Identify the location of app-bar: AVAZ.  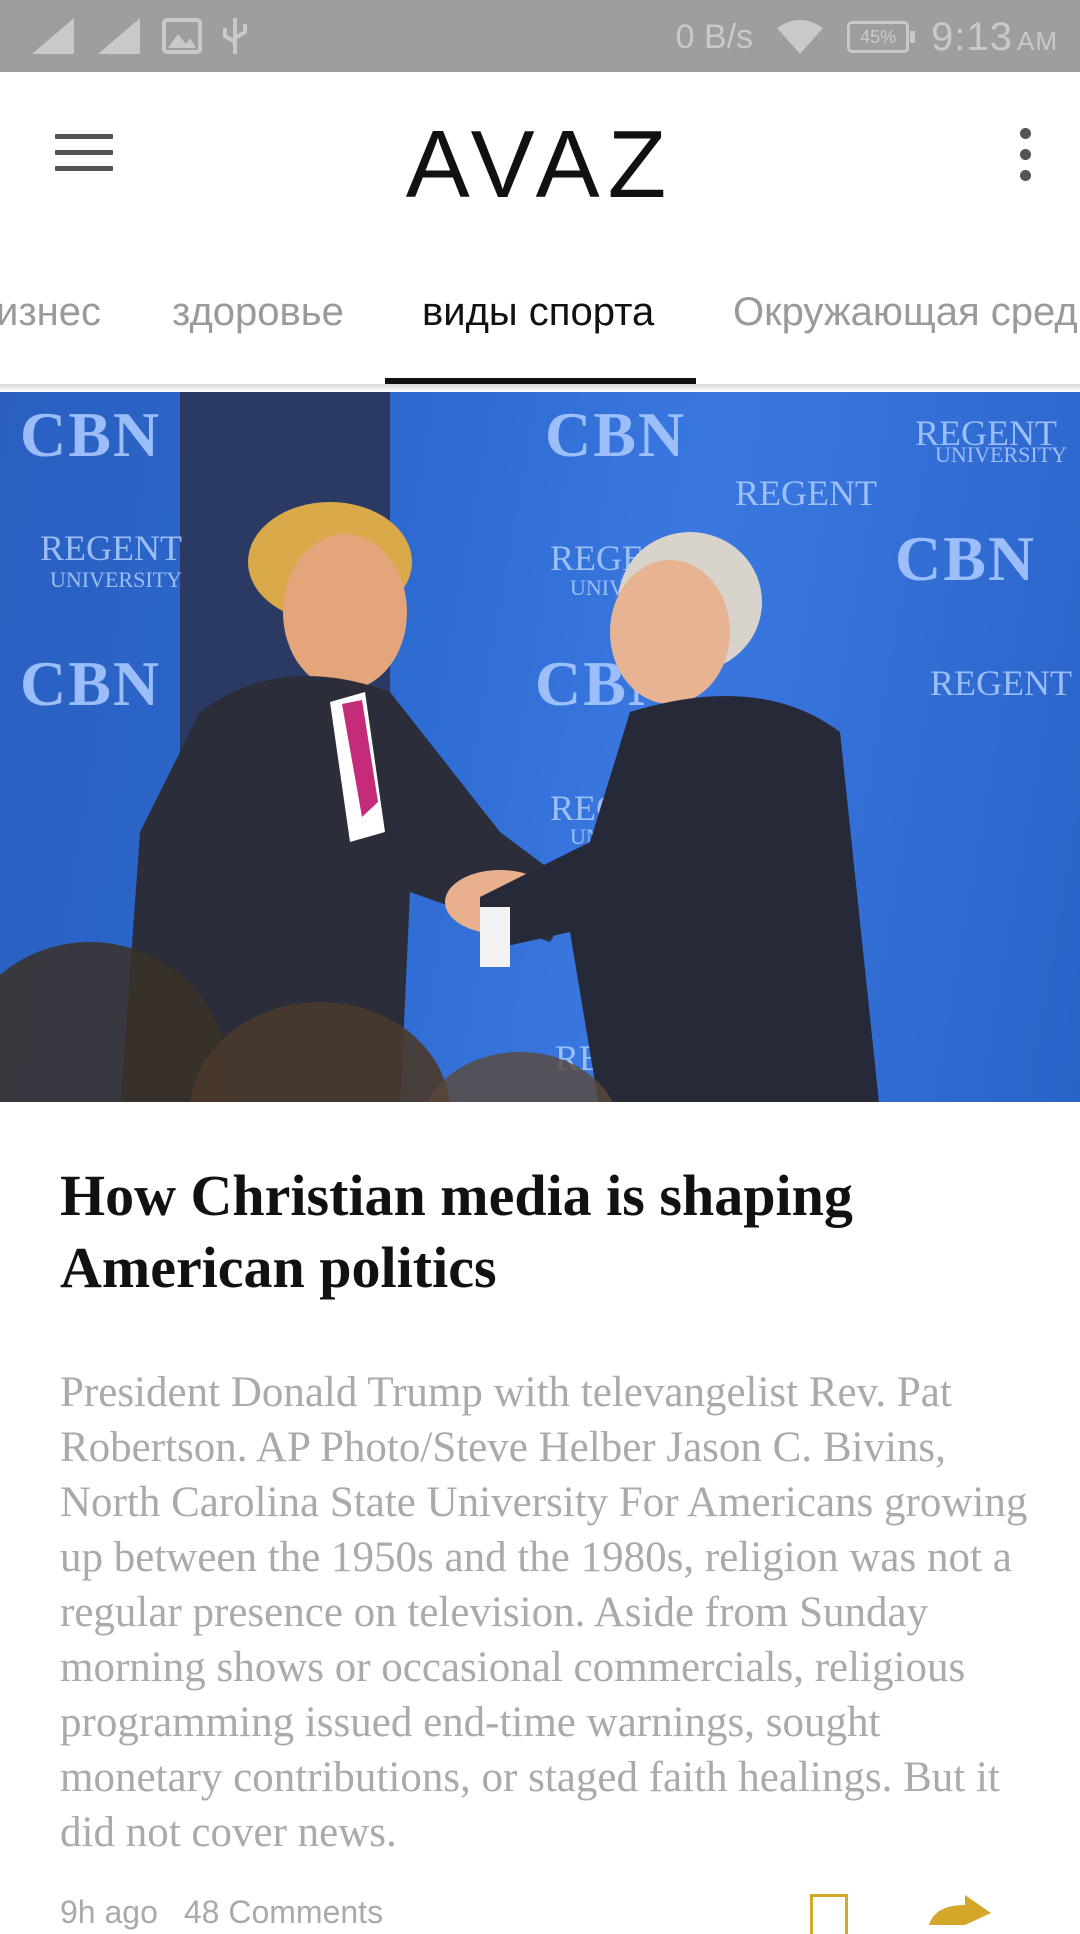
(540, 157).